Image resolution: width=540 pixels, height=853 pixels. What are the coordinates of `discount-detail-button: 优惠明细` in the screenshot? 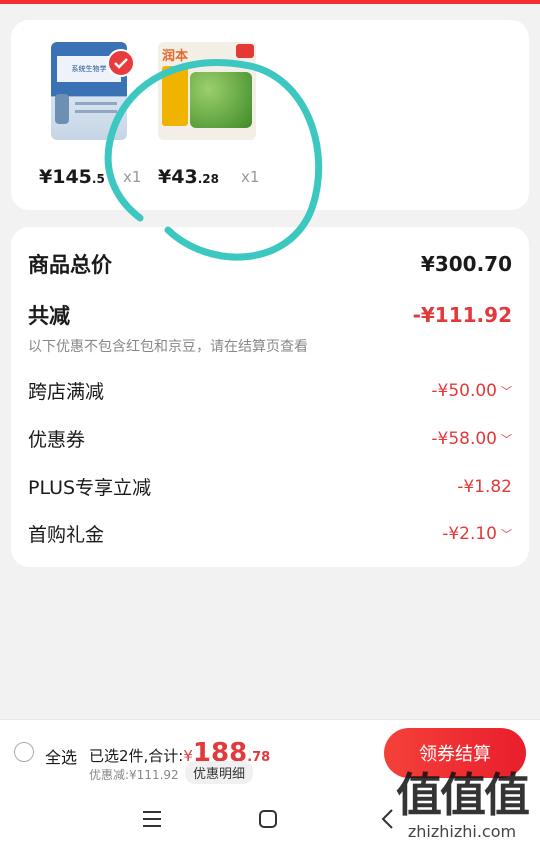 It's located at (219, 772).